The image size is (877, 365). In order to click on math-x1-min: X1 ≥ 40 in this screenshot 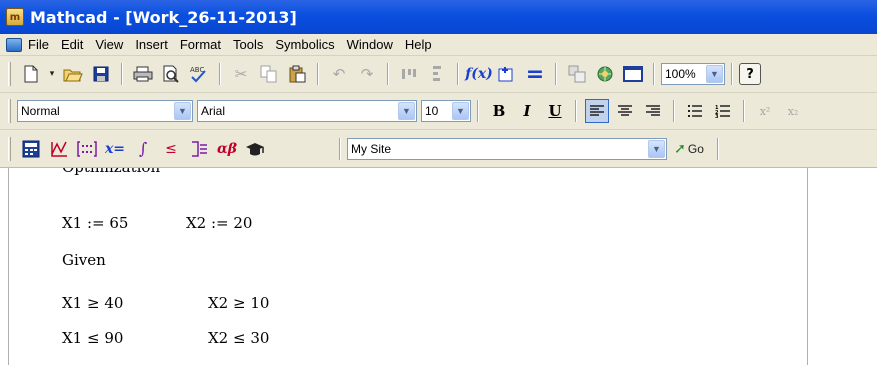, I will do `click(92, 303)`.